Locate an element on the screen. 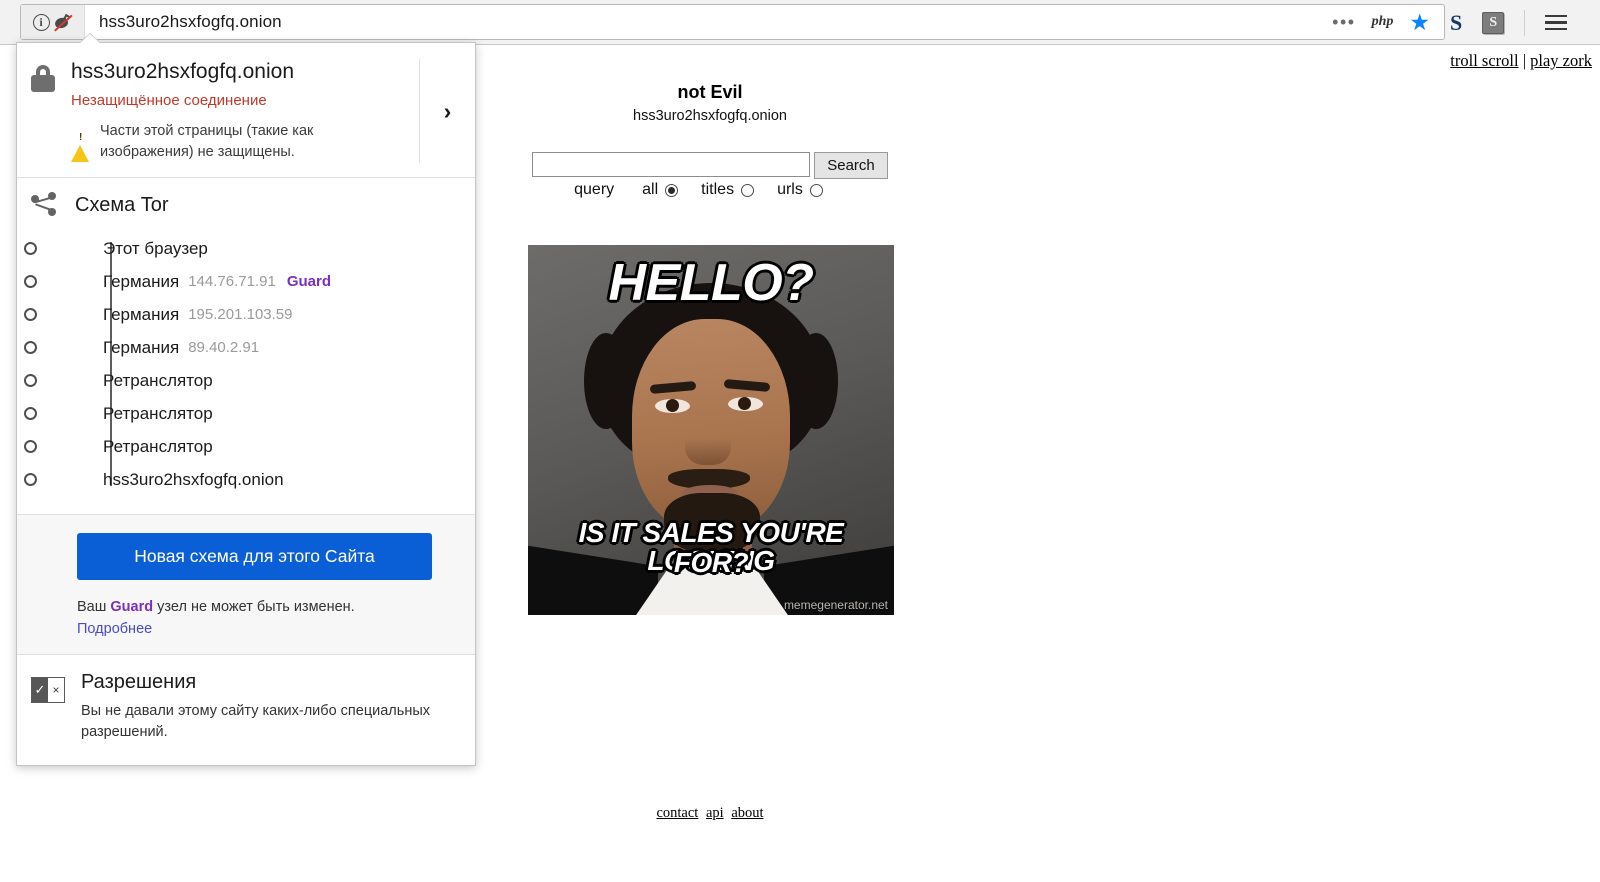  lock-icon is located at coordinates (43, 78).